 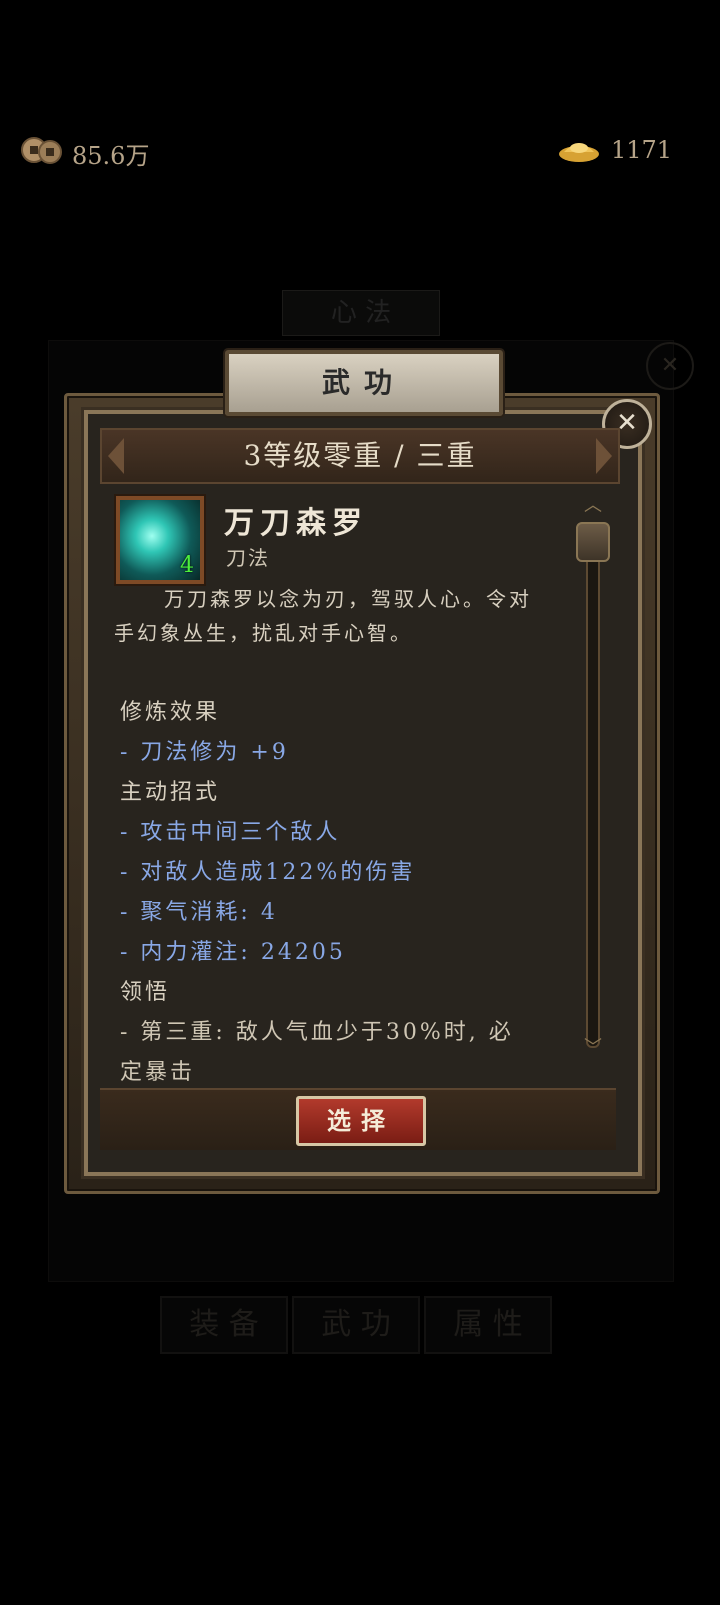 I want to click on gold-ingot-icon, so click(x=579, y=152).